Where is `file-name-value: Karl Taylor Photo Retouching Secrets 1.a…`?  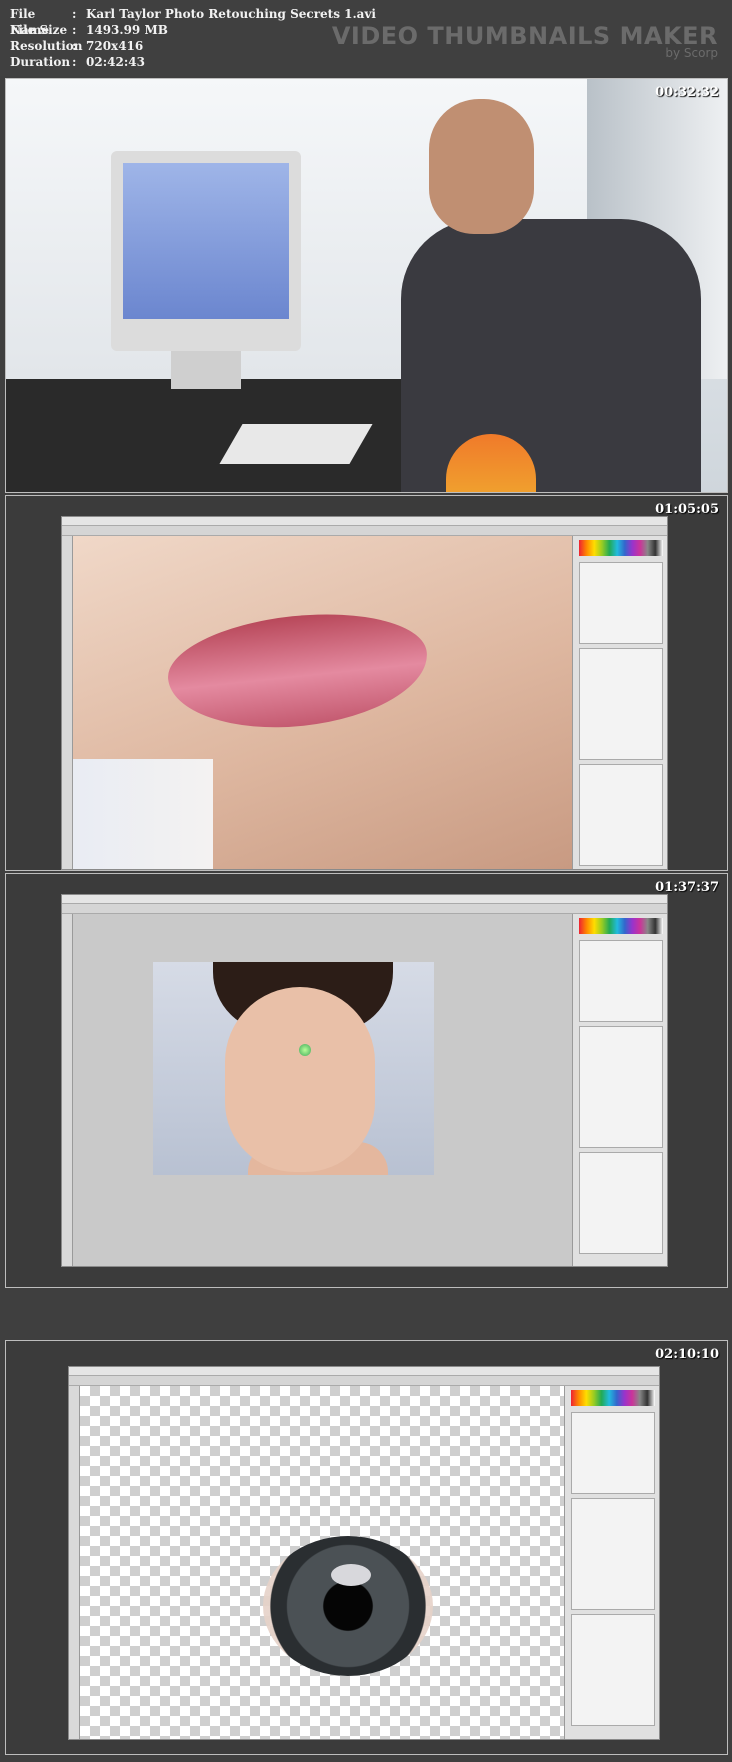
file-name-value: Karl Taylor Photo Retouching Secrets 1.a… is located at coordinates (231, 14).